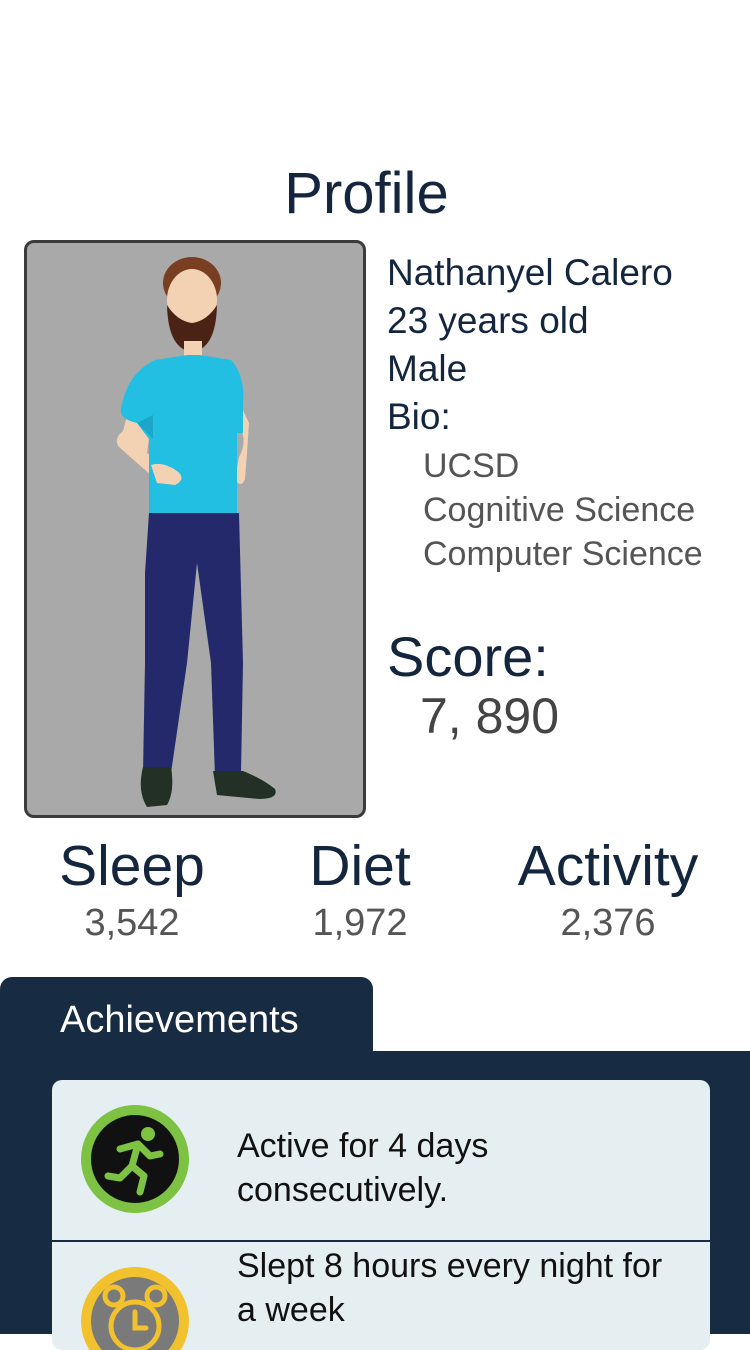  Describe the element at coordinates (530, 345) in the screenshot. I see `profile-info: Nathanyel Calero 23 years old Male Bio:` at that location.